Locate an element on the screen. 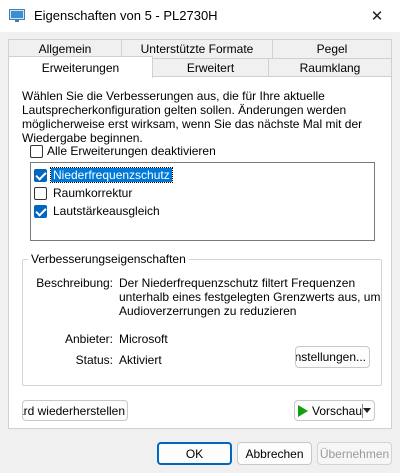  list-item-raumkorrektur: Raumkorrektur is located at coordinates (84, 193).